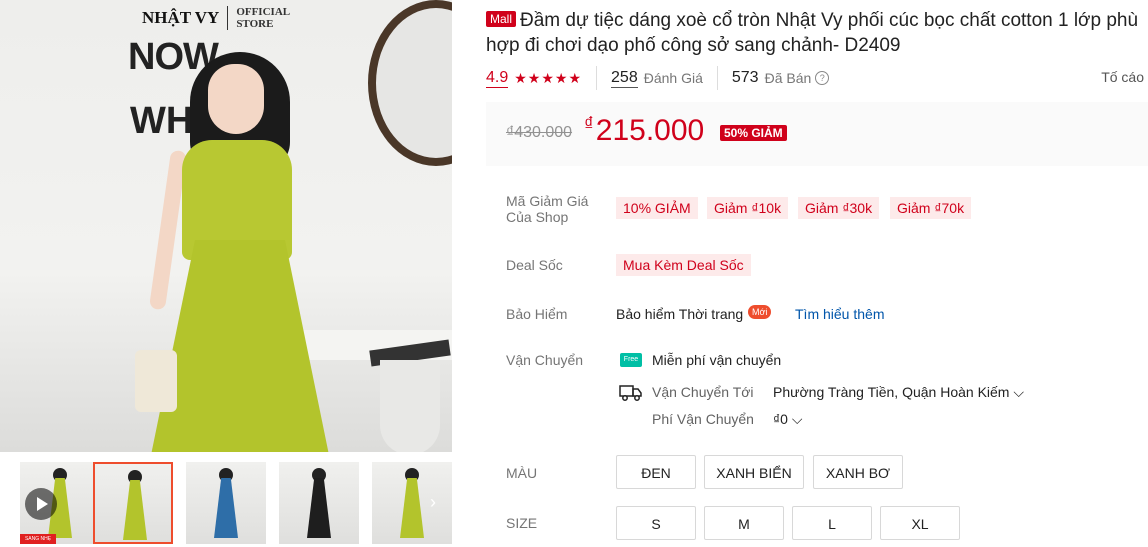 The image size is (1148, 547). I want to click on sold-label: Đã Bán, so click(788, 78).